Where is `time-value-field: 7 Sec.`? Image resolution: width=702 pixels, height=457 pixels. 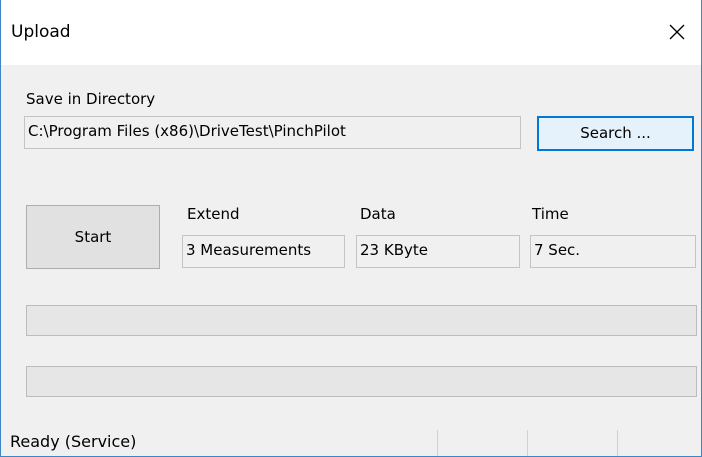 time-value-field: 7 Sec. is located at coordinates (613, 251).